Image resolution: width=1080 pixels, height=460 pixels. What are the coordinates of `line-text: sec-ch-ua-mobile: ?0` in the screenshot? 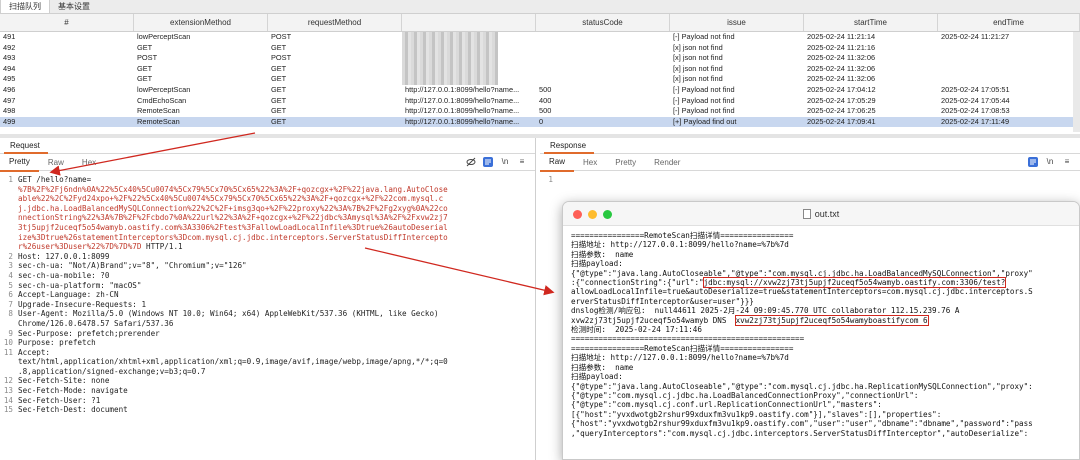 It's located at (64, 275).